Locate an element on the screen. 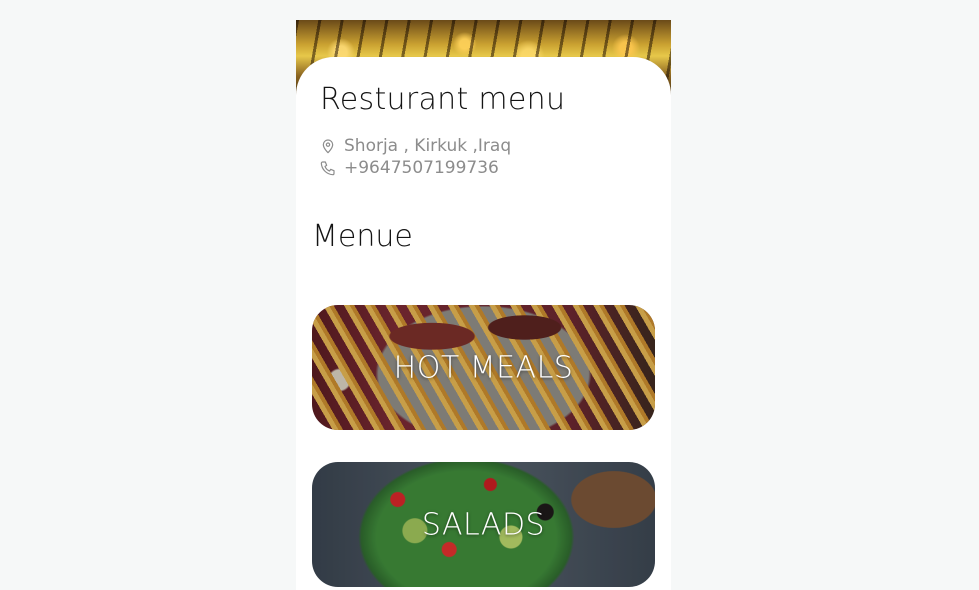 The width and height of the screenshot is (979, 590). menu-section-title: Menue is located at coordinates (362, 236).